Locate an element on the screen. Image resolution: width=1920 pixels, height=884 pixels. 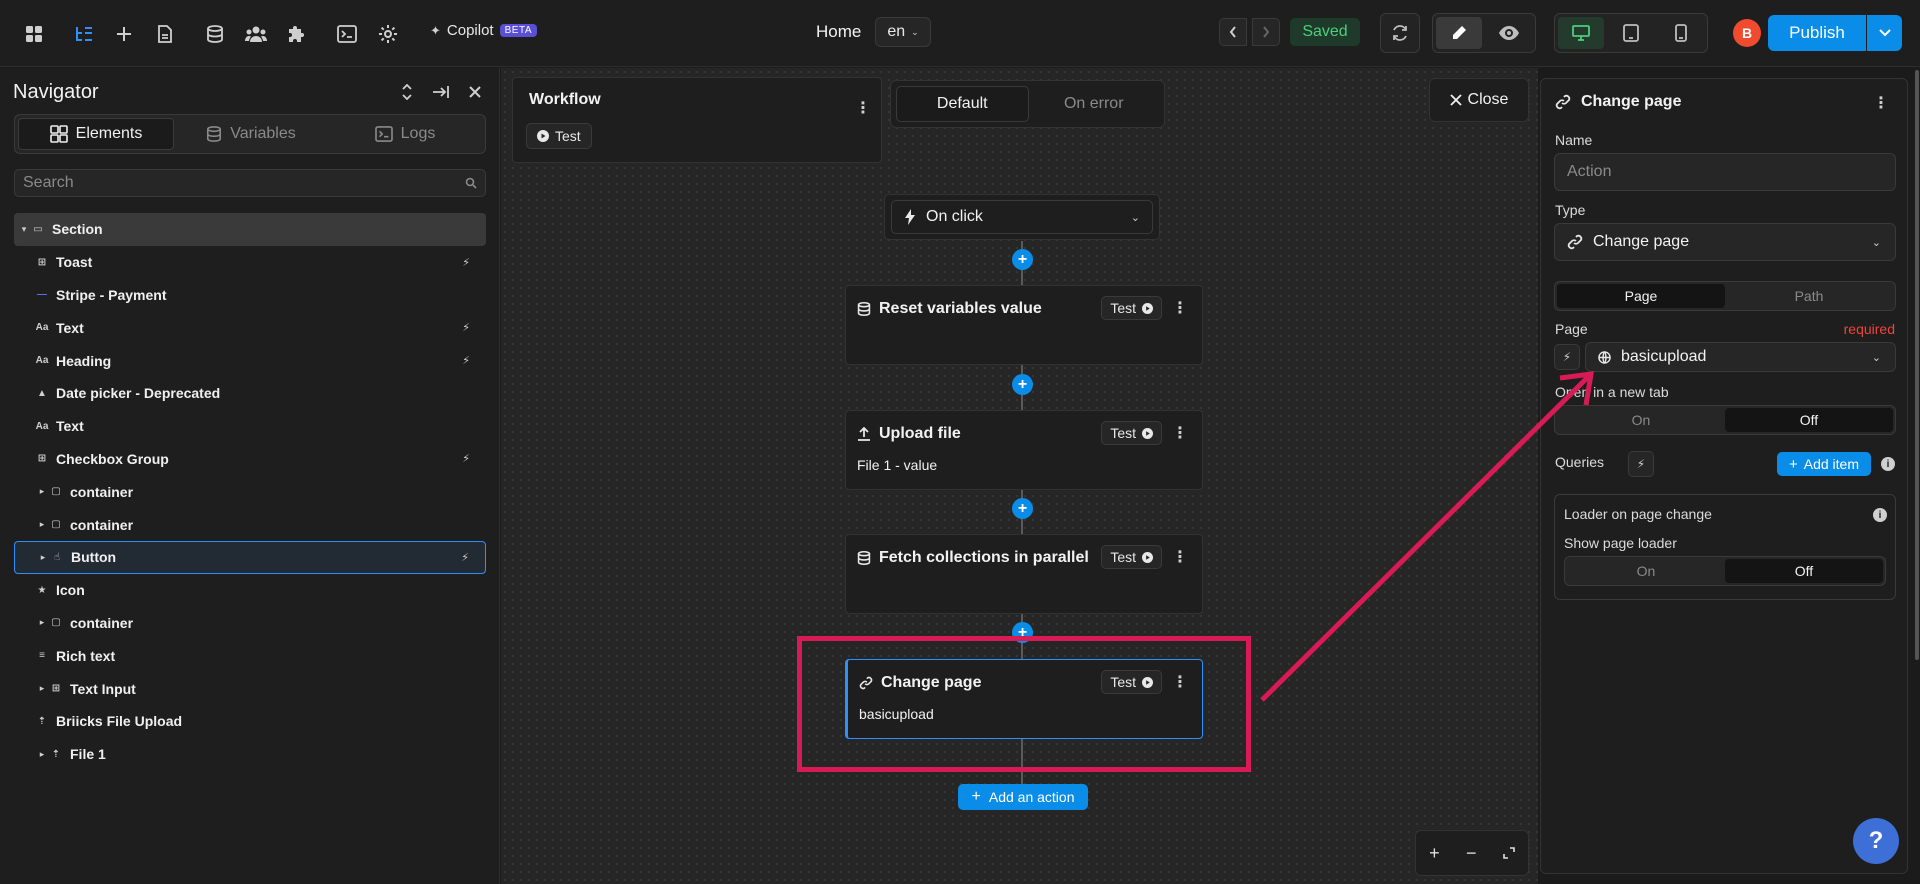
tab-on-error: On error is located at coordinates (1094, 104).